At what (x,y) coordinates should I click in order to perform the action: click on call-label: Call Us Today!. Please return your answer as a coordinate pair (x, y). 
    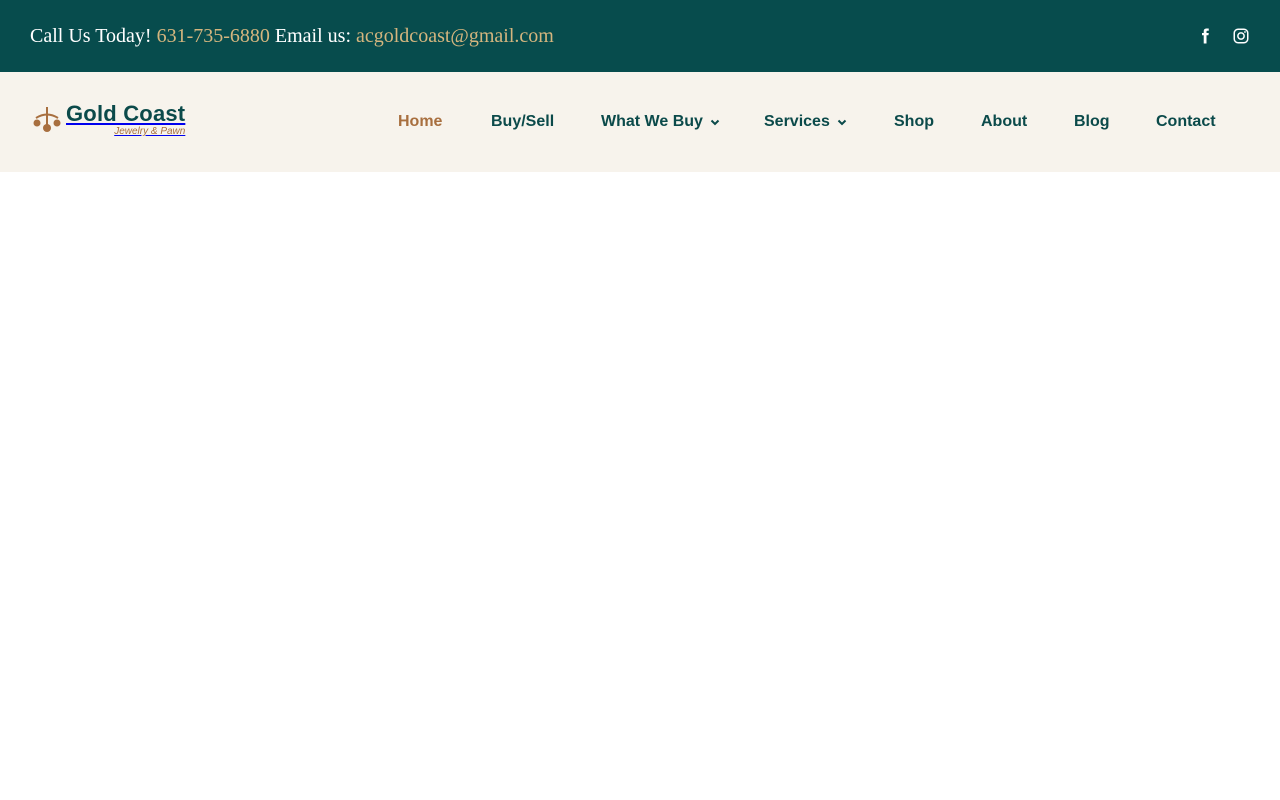
    Looking at the image, I should click on (91, 35).